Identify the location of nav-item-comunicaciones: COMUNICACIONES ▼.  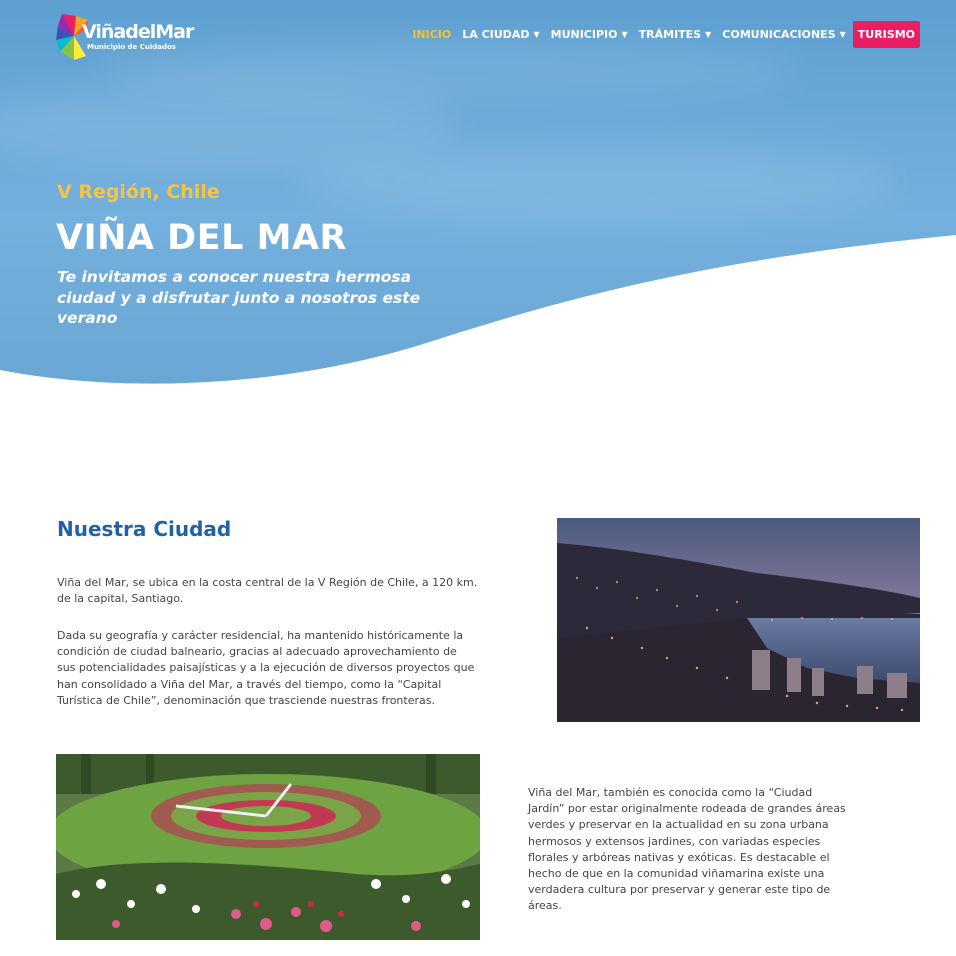
(784, 34).